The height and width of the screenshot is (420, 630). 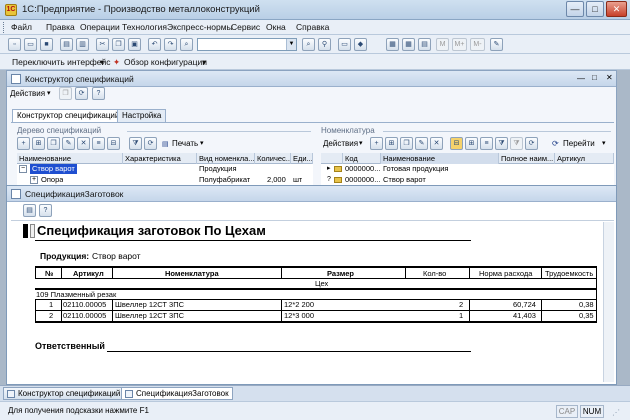 What do you see at coordinates (496, 44) in the screenshot?
I see `tools-icon: ✎` at bounding box center [496, 44].